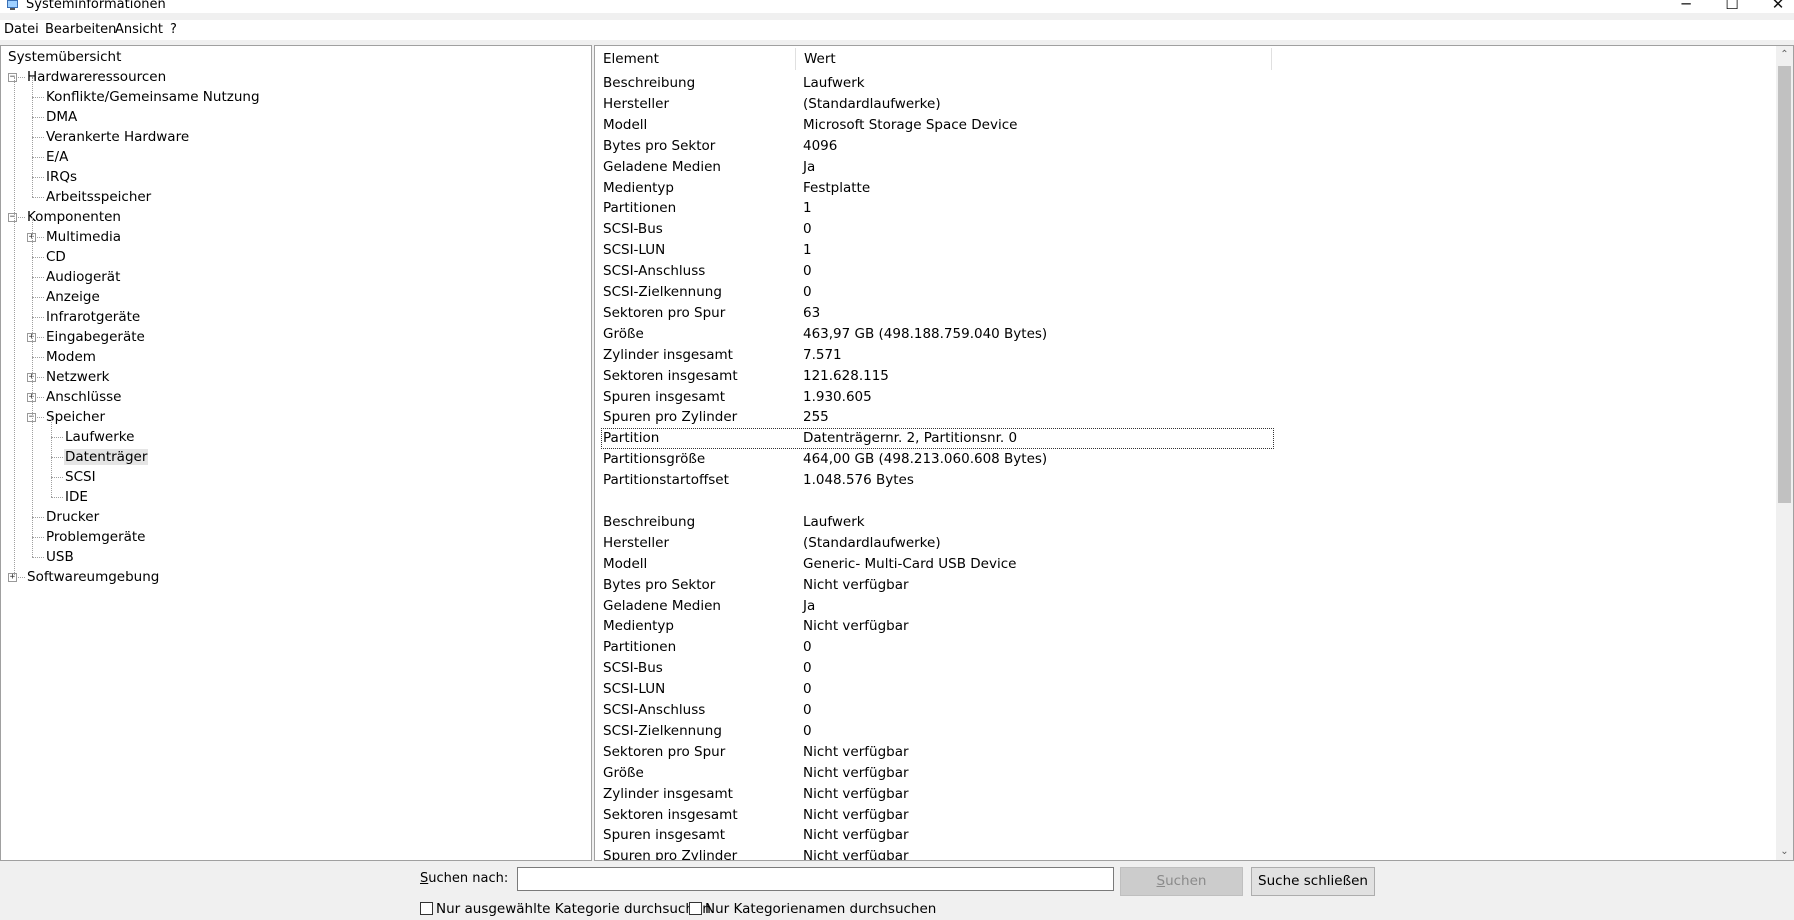  Describe the element at coordinates (662, 166) in the screenshot. I see `row-element: Geladene Medien` at that location.